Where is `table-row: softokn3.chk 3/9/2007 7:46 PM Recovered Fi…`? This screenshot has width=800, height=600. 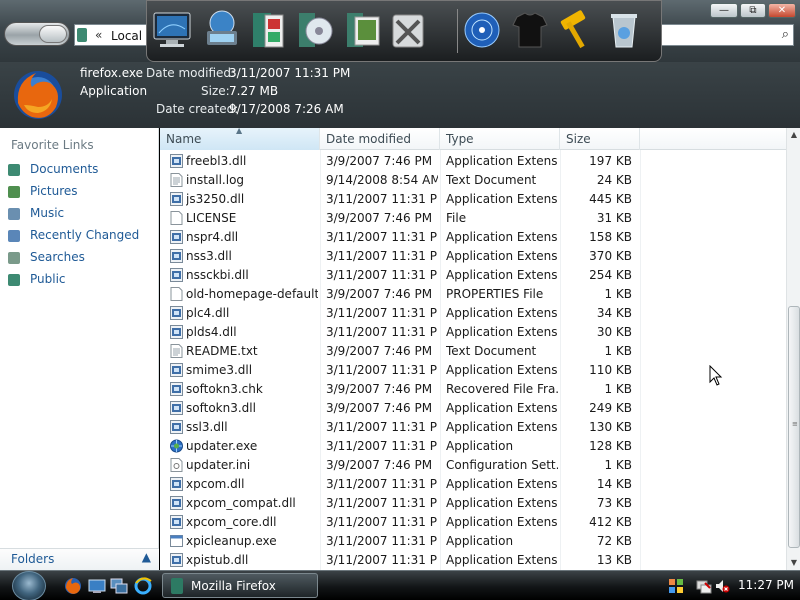 table-row: softokn3.chk 3/9/2007 7:46 PM Recovered Fi… is located at coordinates (473, 389).